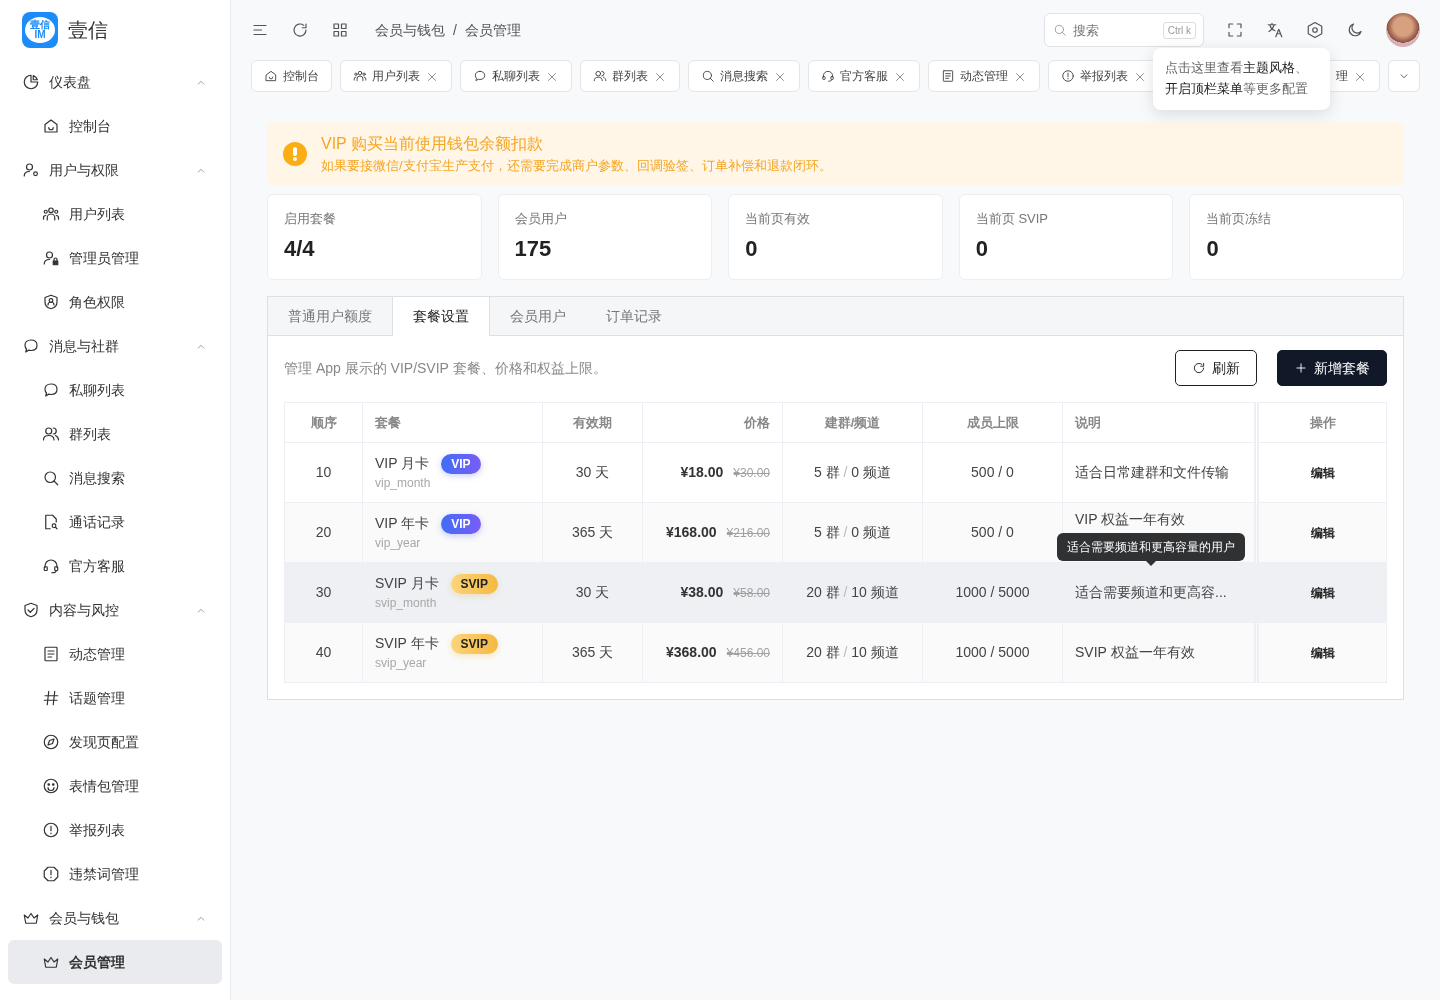 This screenshot has height=1000, width=1440. What do you see at coordinates (115, 962) in the screenshot?
I see `sidebar-item: 会员管理` at bounding box center [115, 962].